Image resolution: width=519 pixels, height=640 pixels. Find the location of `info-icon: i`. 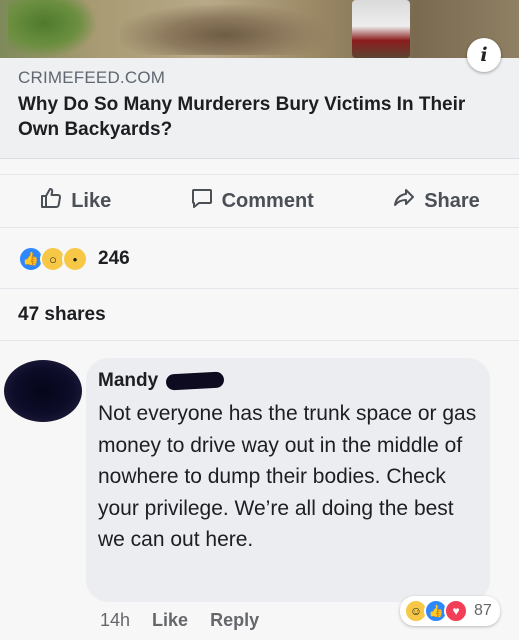

info-icon: i is located at coordinates (484, 55).